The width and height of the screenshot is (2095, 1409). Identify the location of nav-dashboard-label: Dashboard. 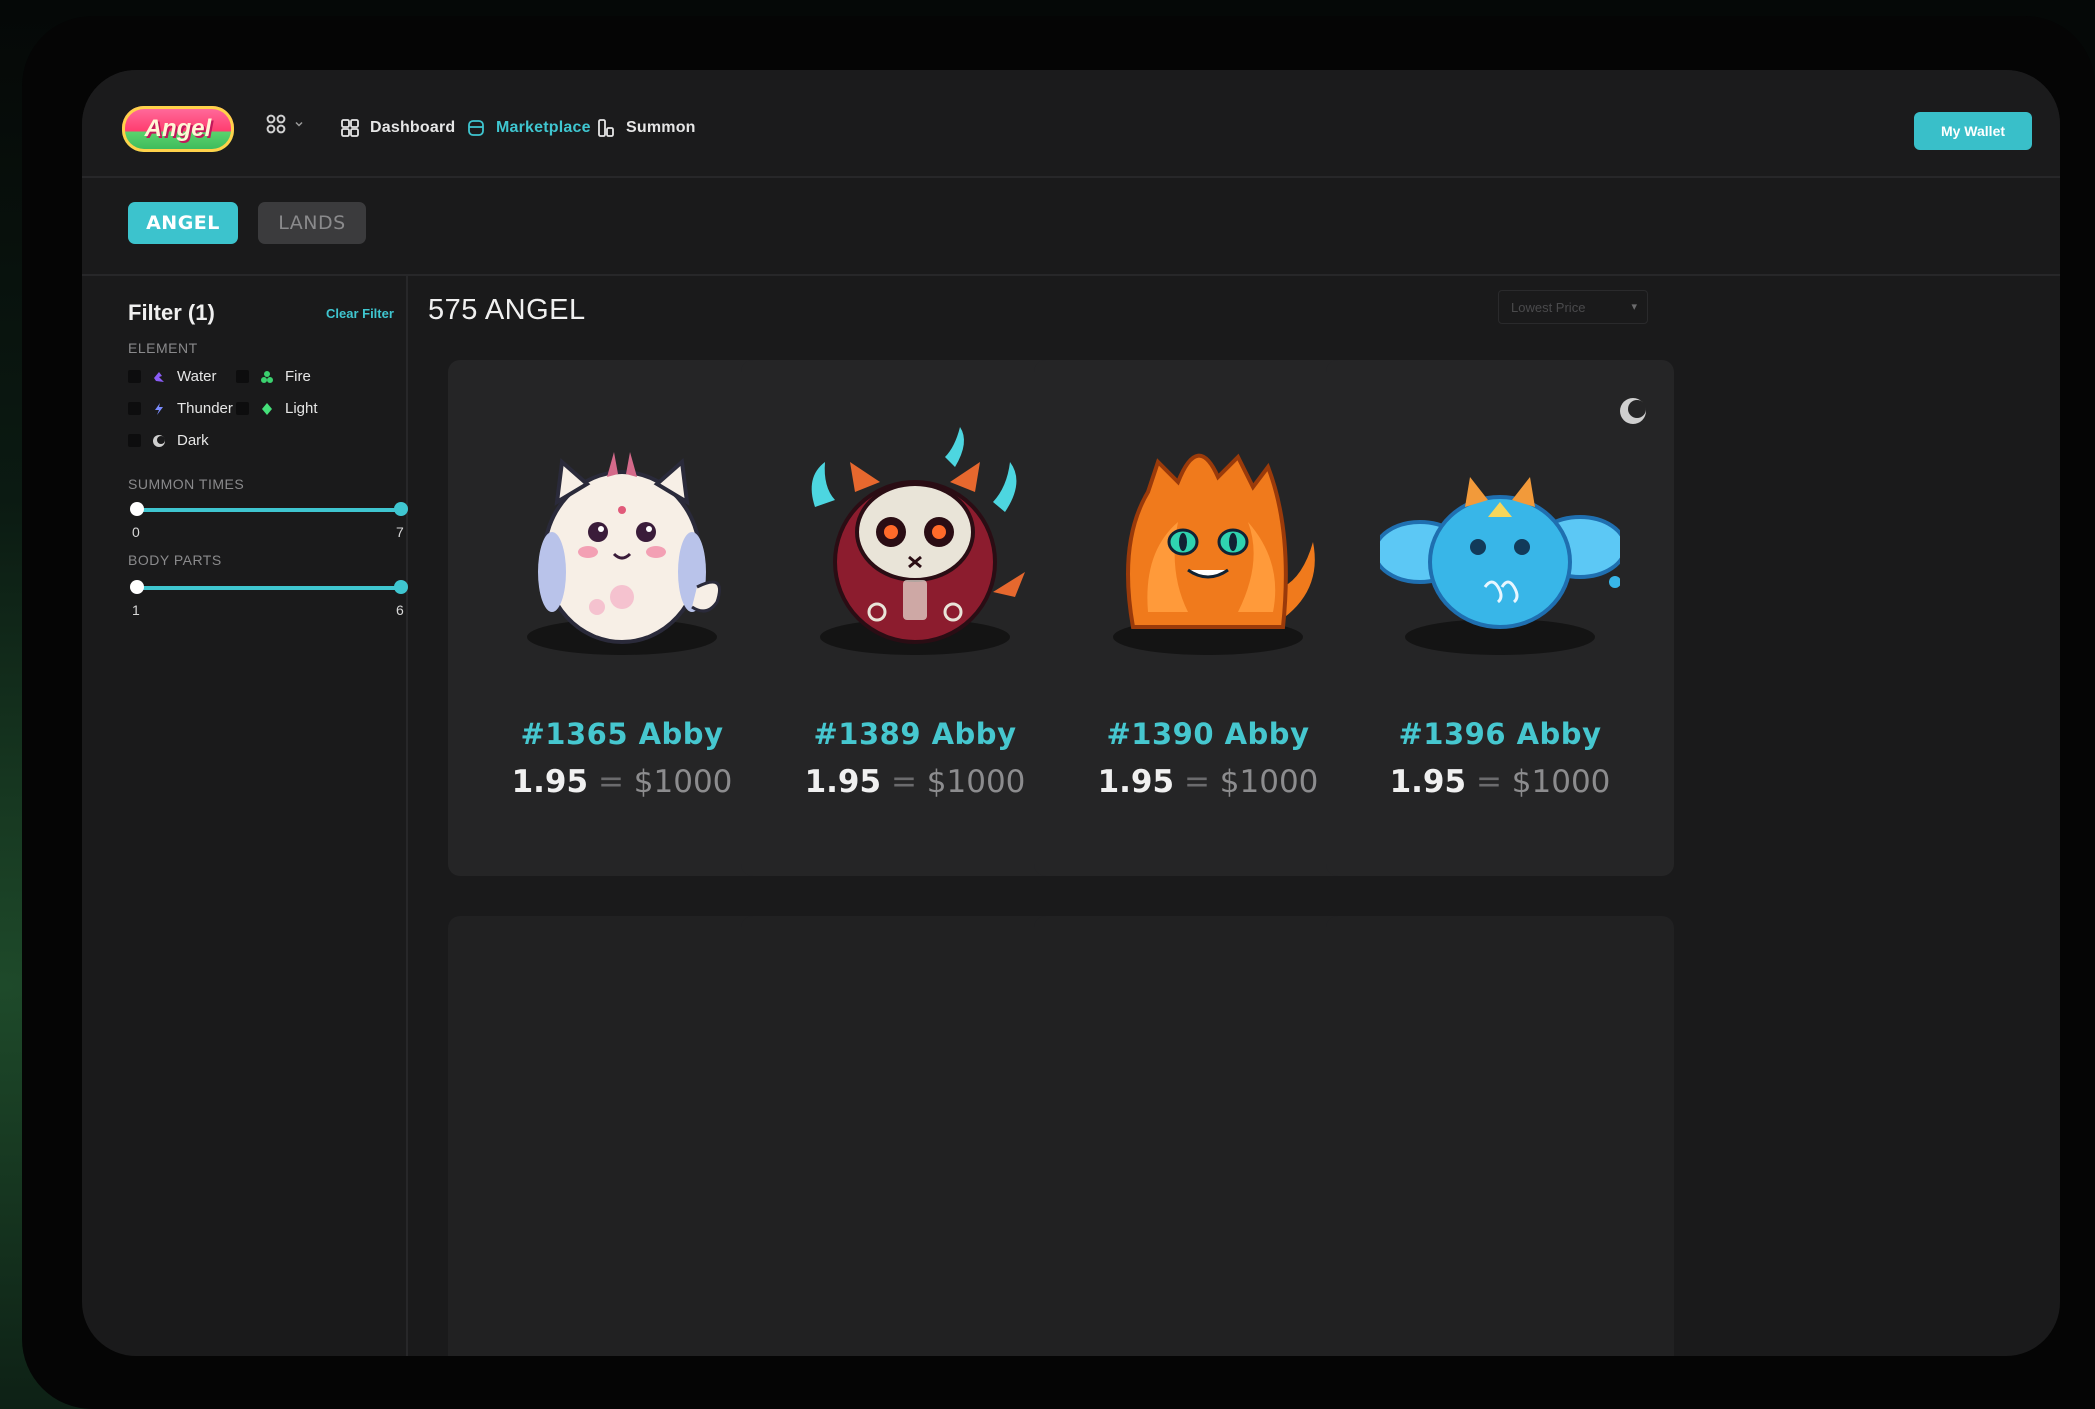
(413, 127).